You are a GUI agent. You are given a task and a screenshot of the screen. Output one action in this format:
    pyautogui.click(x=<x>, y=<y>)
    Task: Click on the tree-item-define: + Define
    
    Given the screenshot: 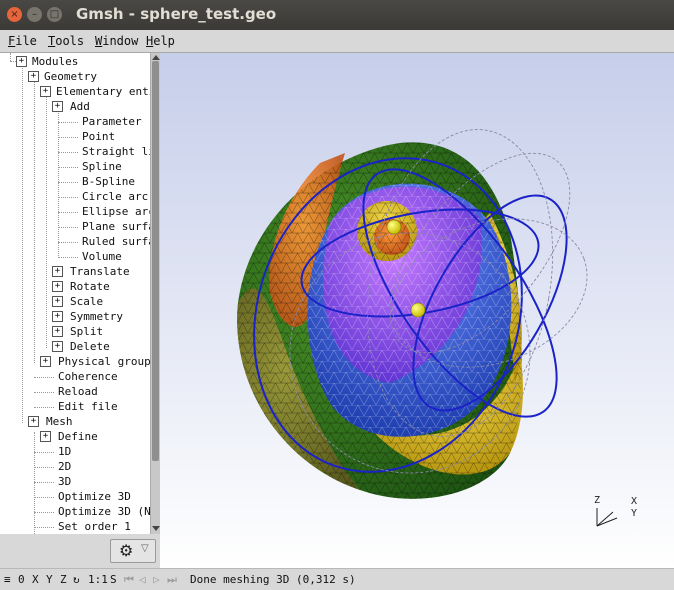 What is the action you would take?
    pyautogui.click(x=69, y=436)
    